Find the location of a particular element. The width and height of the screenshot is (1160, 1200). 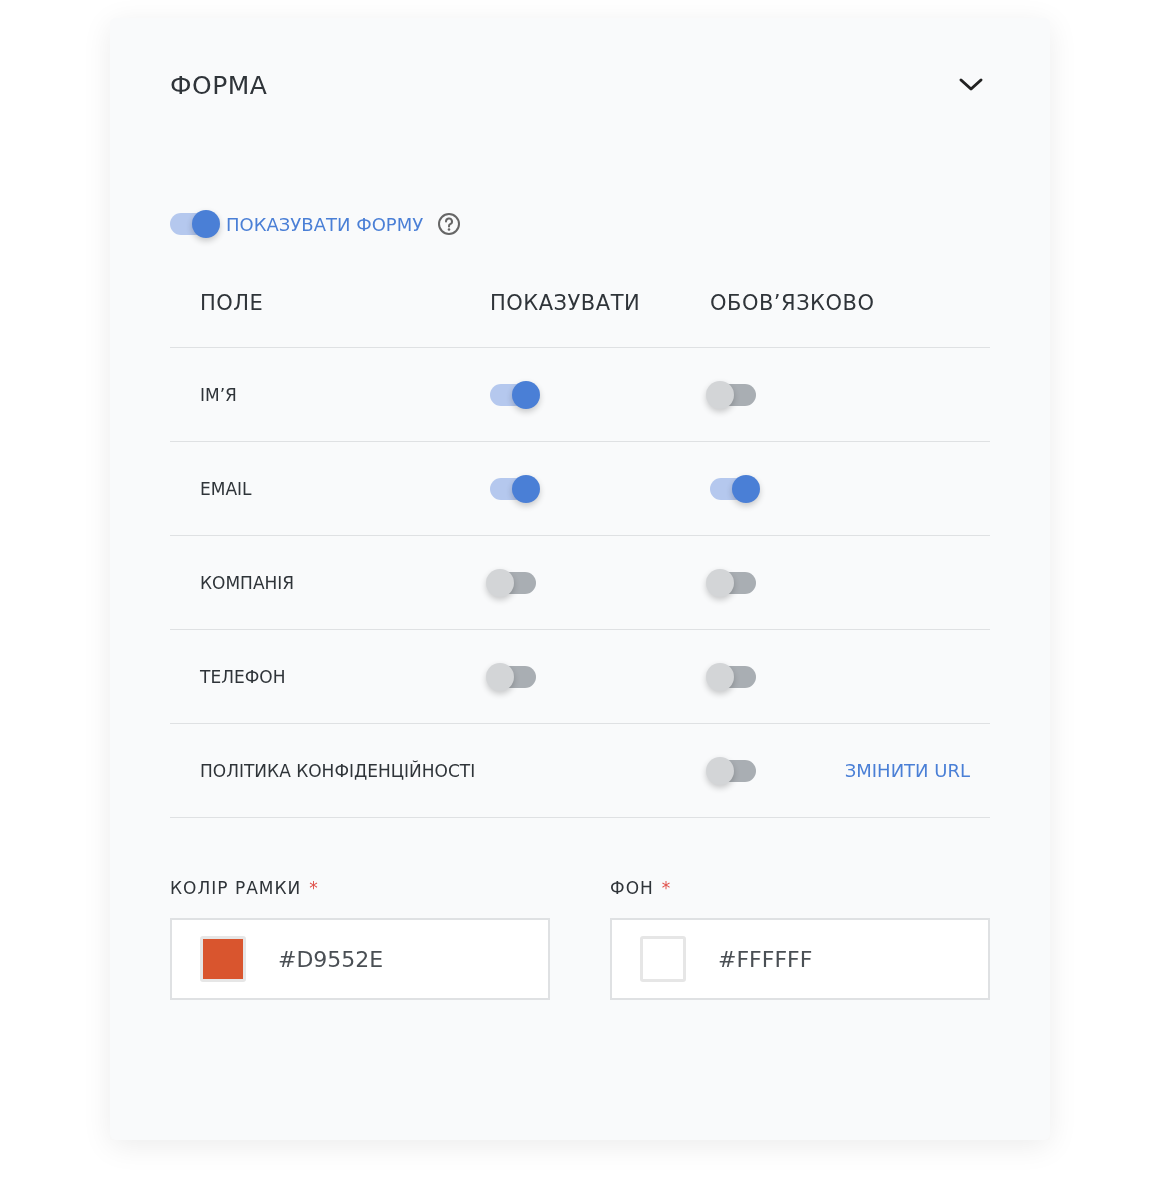

color-input: #FFFFFF is located at coordinates (800, 959).